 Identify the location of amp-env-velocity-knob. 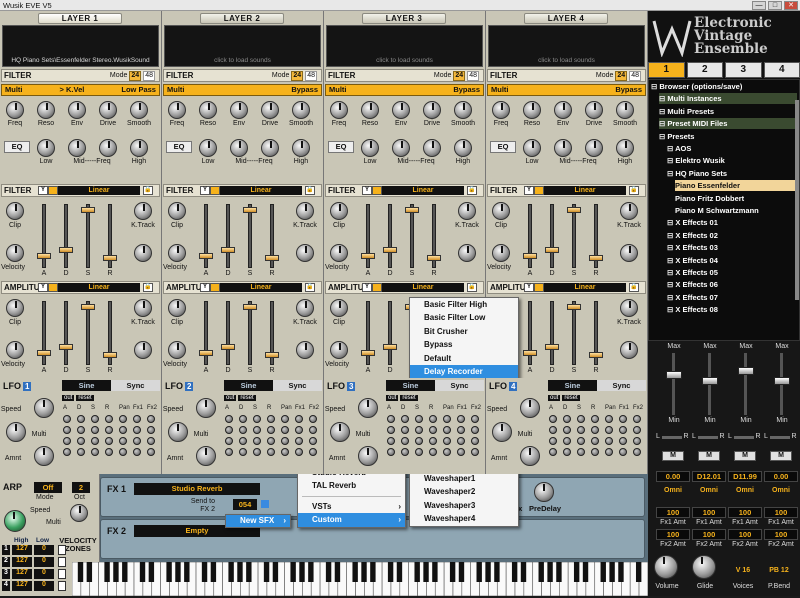
(177, 350).